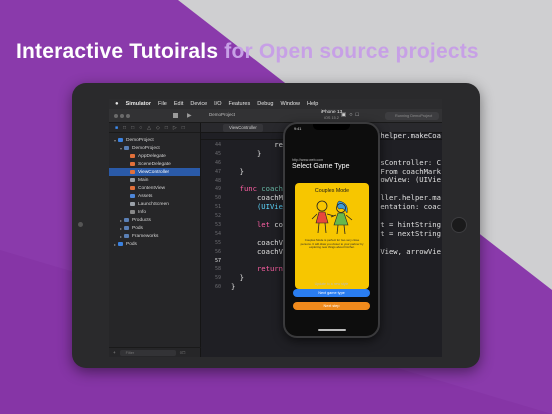 This screenshot has height=414, width=552. Describe the element at coordinates (409, 197) in the screenshot. I see `code-line-fragment: oller.helper.ma` at that location.